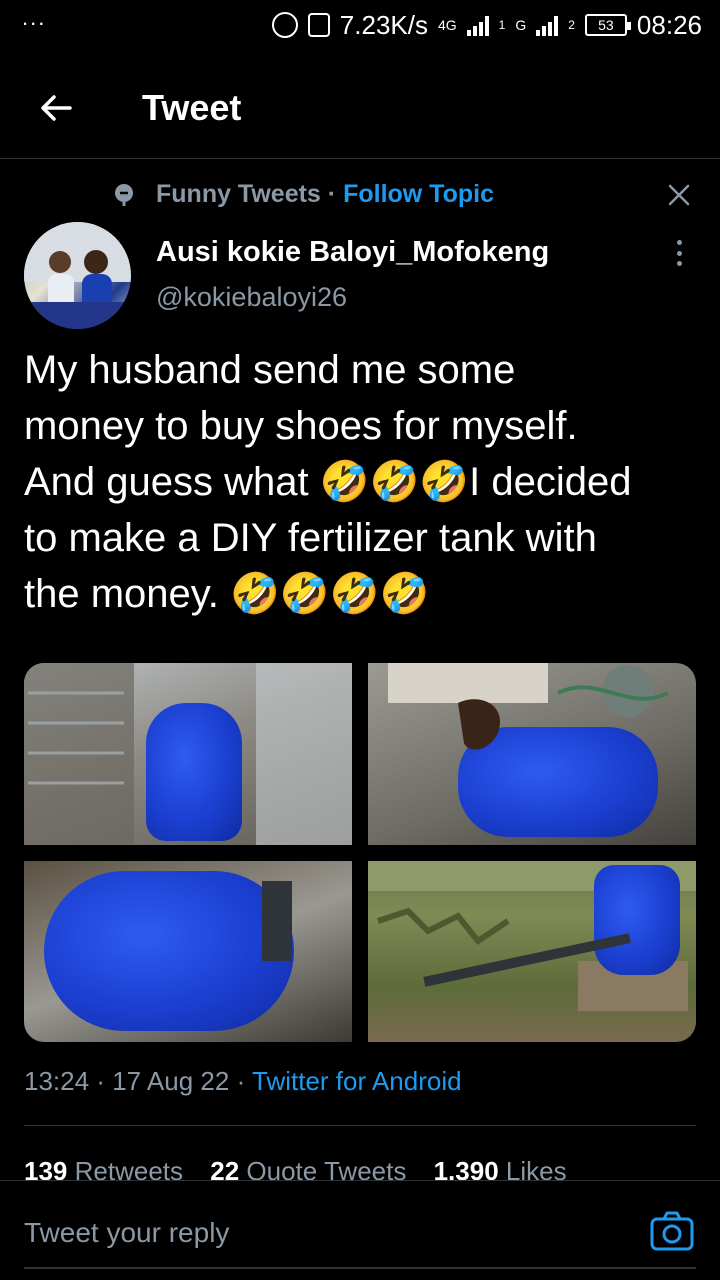 The height and width of the screenshot is (1280, 720). Describe the element at coordinates (360, 1125) in the screenshot. I see `meta-divider` at that location.